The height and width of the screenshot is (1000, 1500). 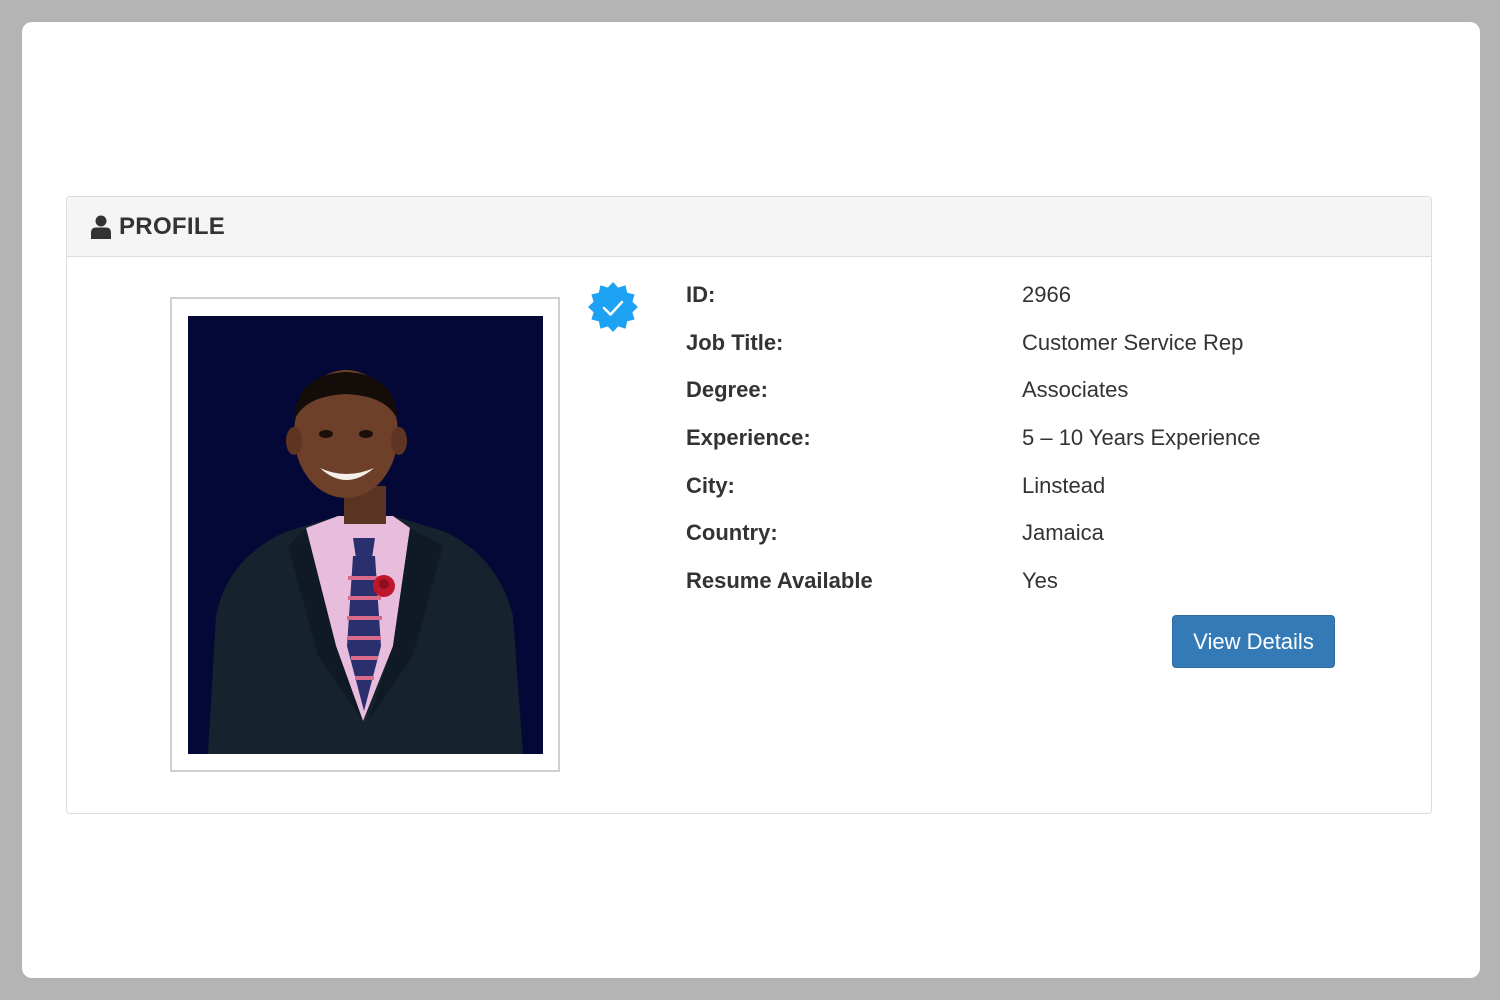 What do you see at coordinates (973, 592) in the screenshot?
I see `detail-row-resume: Resume Available Yes` at bounding box center [973, 592].